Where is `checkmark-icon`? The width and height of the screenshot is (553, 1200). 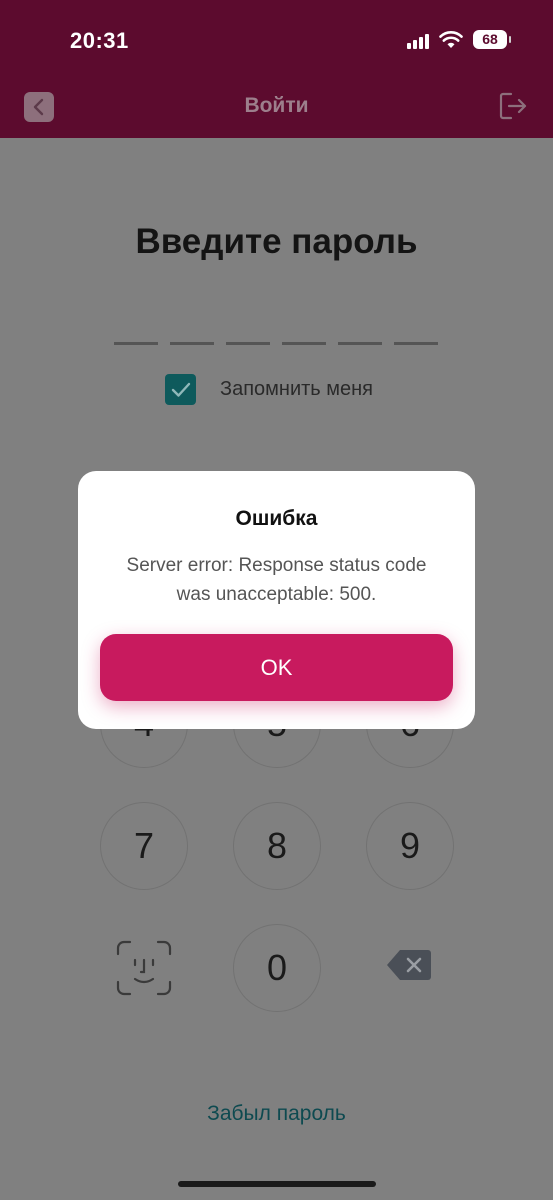 checkmark-icon is located at coordinates (180, 389).